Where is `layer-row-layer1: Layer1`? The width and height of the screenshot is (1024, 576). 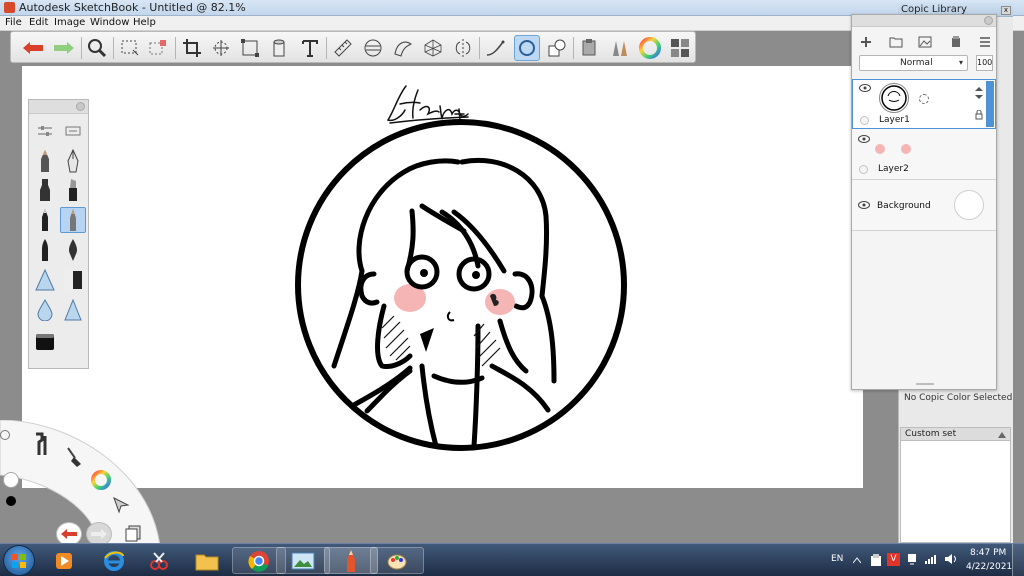 layer-row-layer1: Layer1 is located at coordinates (924, 104).